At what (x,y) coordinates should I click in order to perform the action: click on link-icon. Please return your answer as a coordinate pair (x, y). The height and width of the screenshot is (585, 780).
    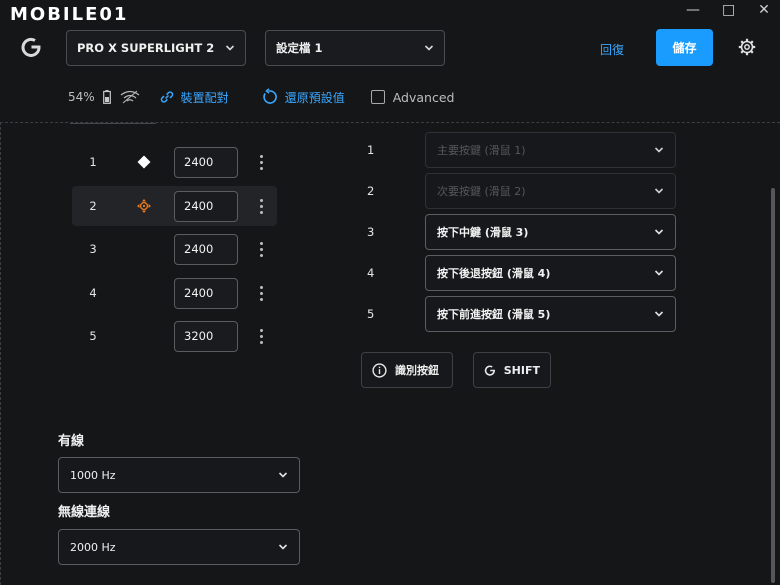
    Looking at the image, I should click on (166, 97).